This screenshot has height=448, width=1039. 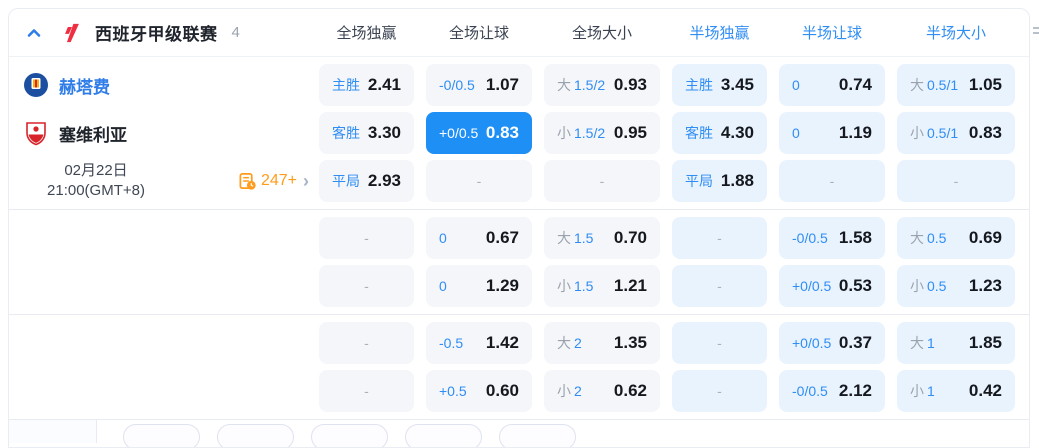 I want to click on odds-cell: -0.5 1.42, so click(x=479, y=343).